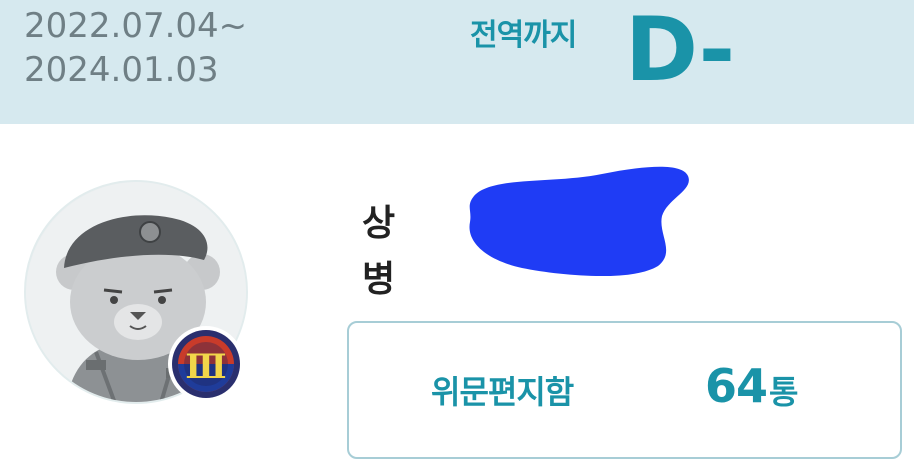  What do you see at coordinates (121, 70) in the screenshot?
I see `service-end-date: 2024.01.03` at bounding box center [121, 70].